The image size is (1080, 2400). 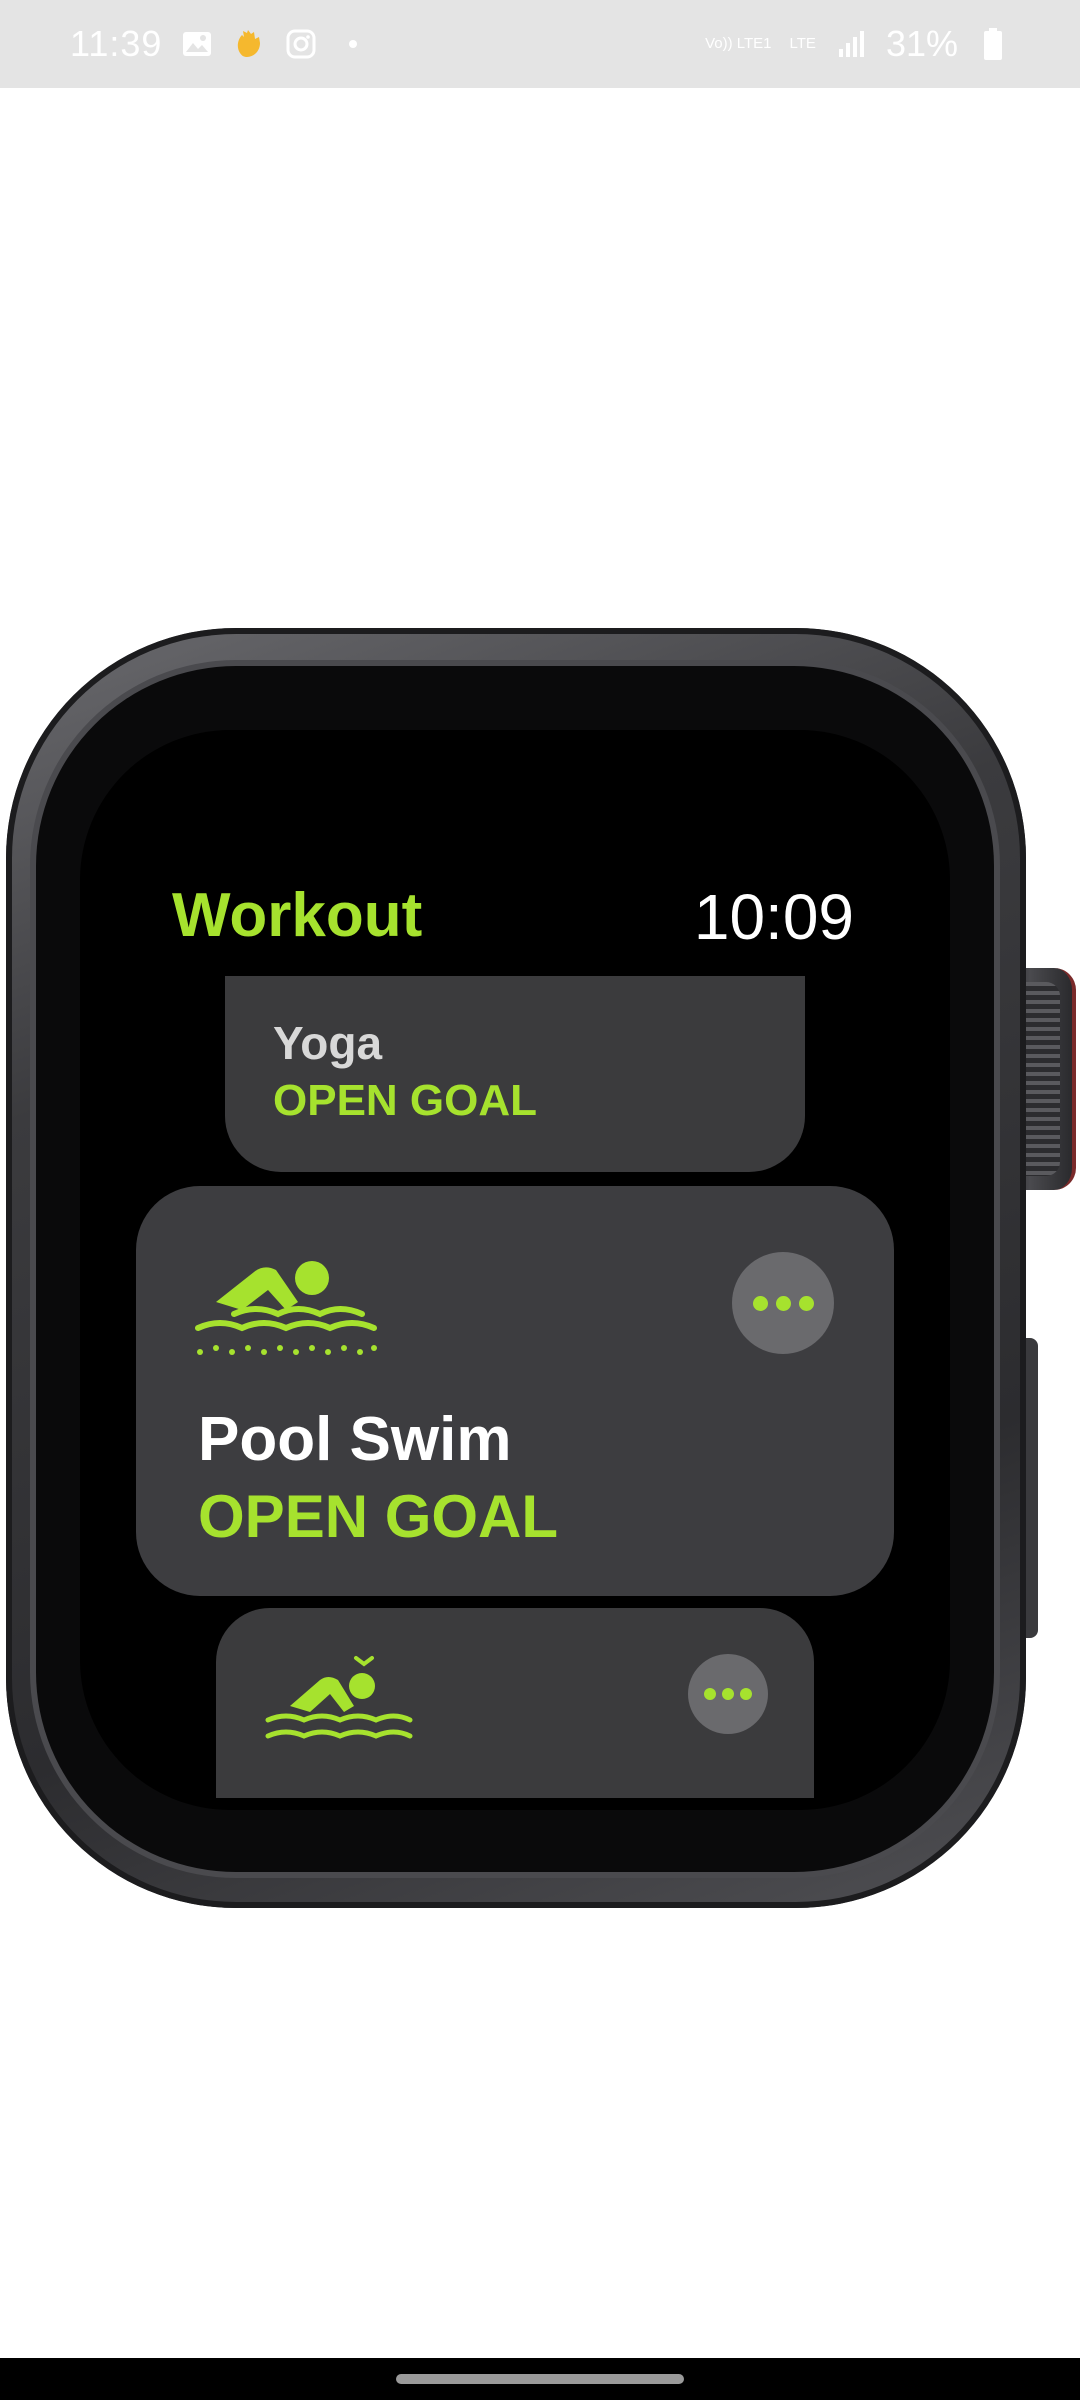 What do you see at coordinates (921, 43) in the screenshot?
I see `battery-percent: 31%` at bounding box center [921, 43].